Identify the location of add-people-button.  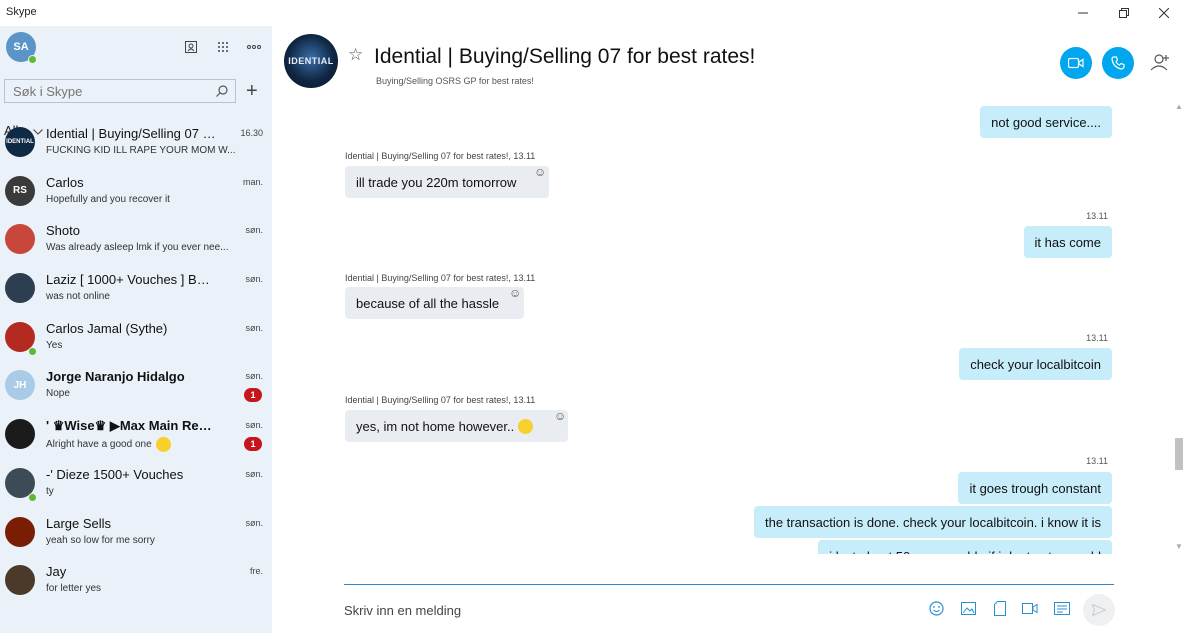
(1160, 63).